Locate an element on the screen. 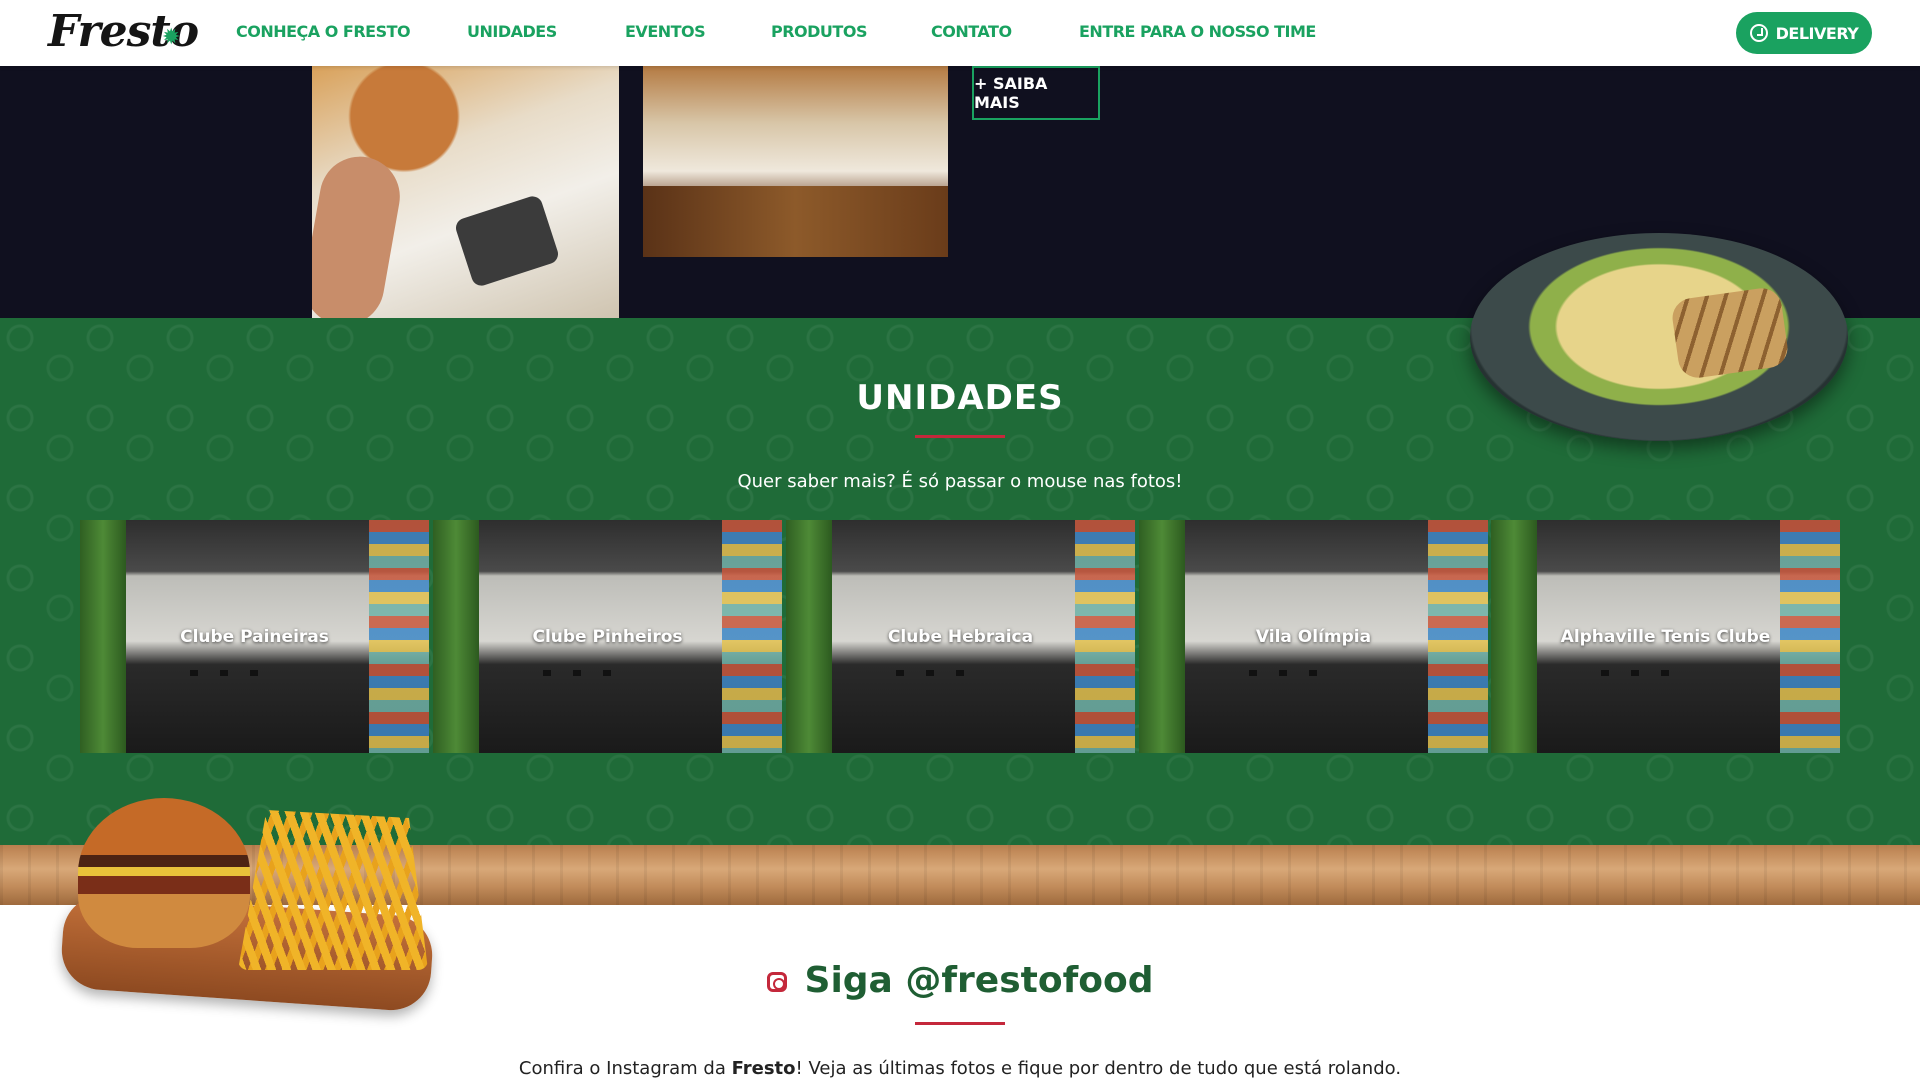  unit-card-clube-pinheiros: Clube Pinheiros is located at coordinates (607, 636).